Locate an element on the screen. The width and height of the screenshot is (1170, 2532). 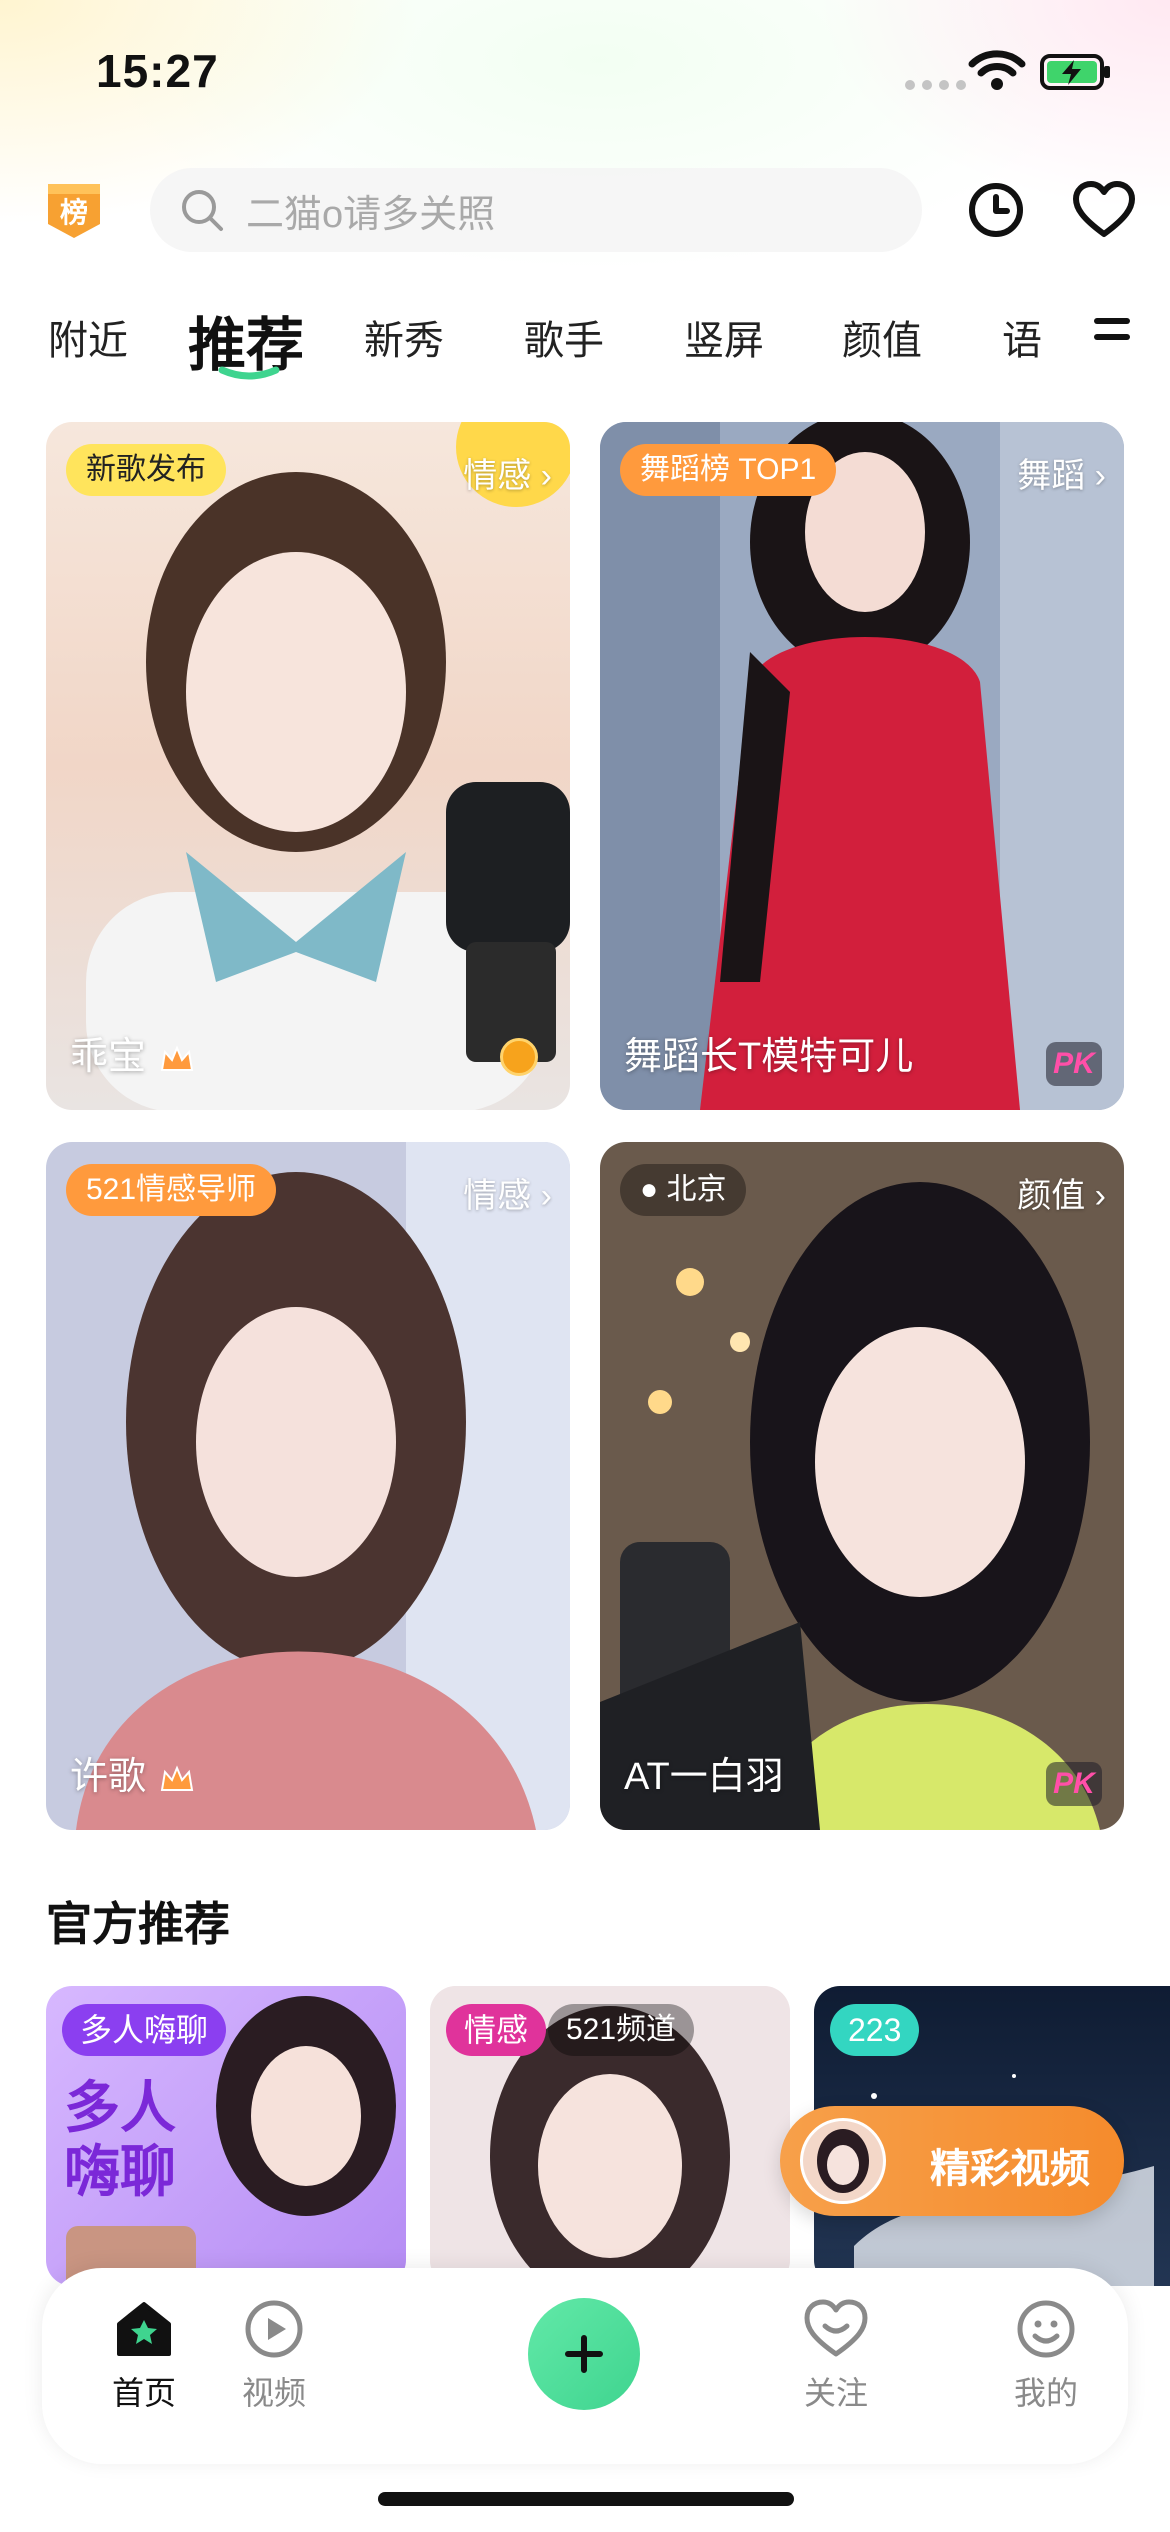
nav-follow: 关注 is located at coordinates (836, 2355).